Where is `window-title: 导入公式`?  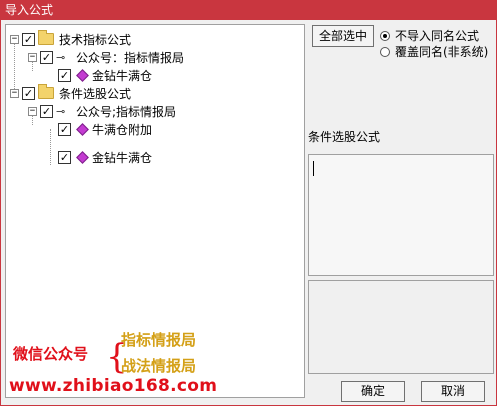 window-title: 导入公式 is located at coordinates (248, 10).